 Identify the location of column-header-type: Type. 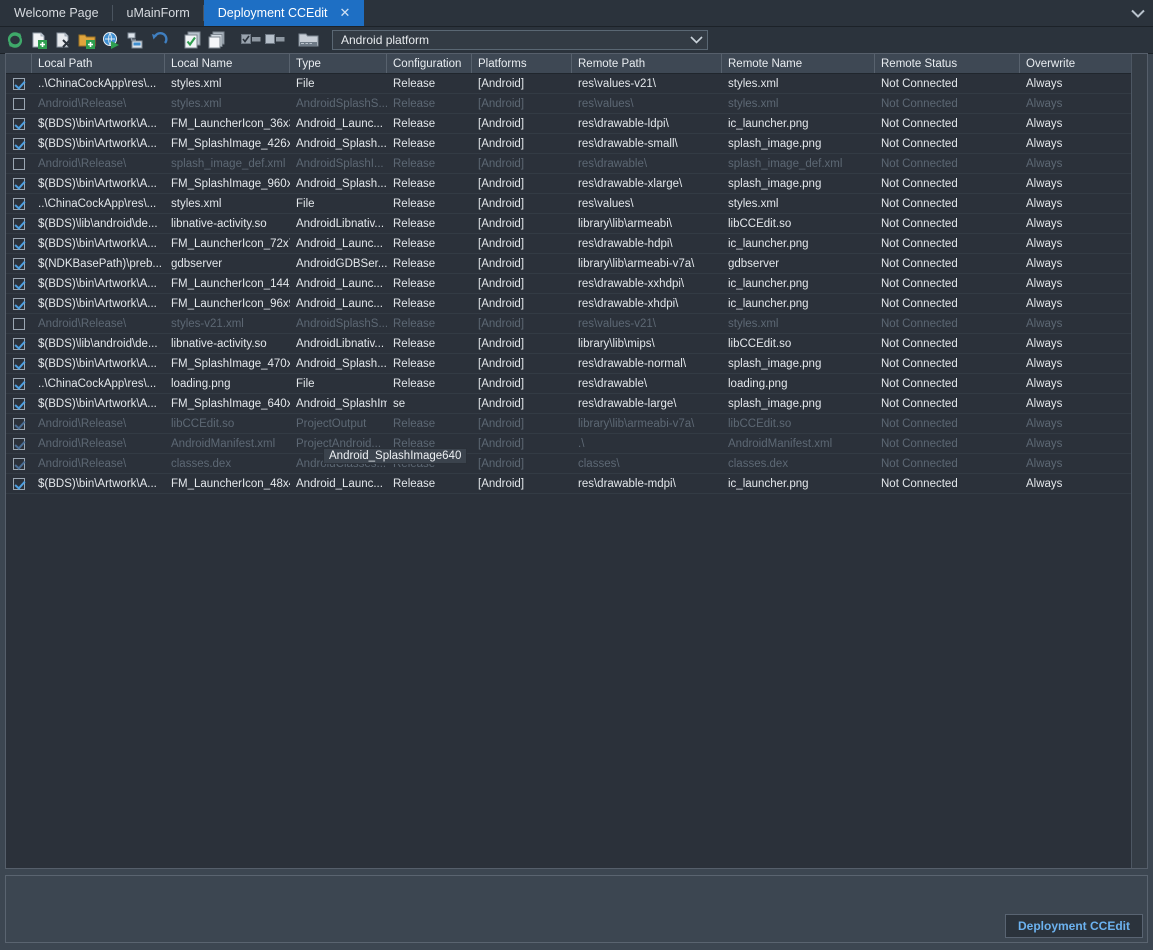
(338, 63).